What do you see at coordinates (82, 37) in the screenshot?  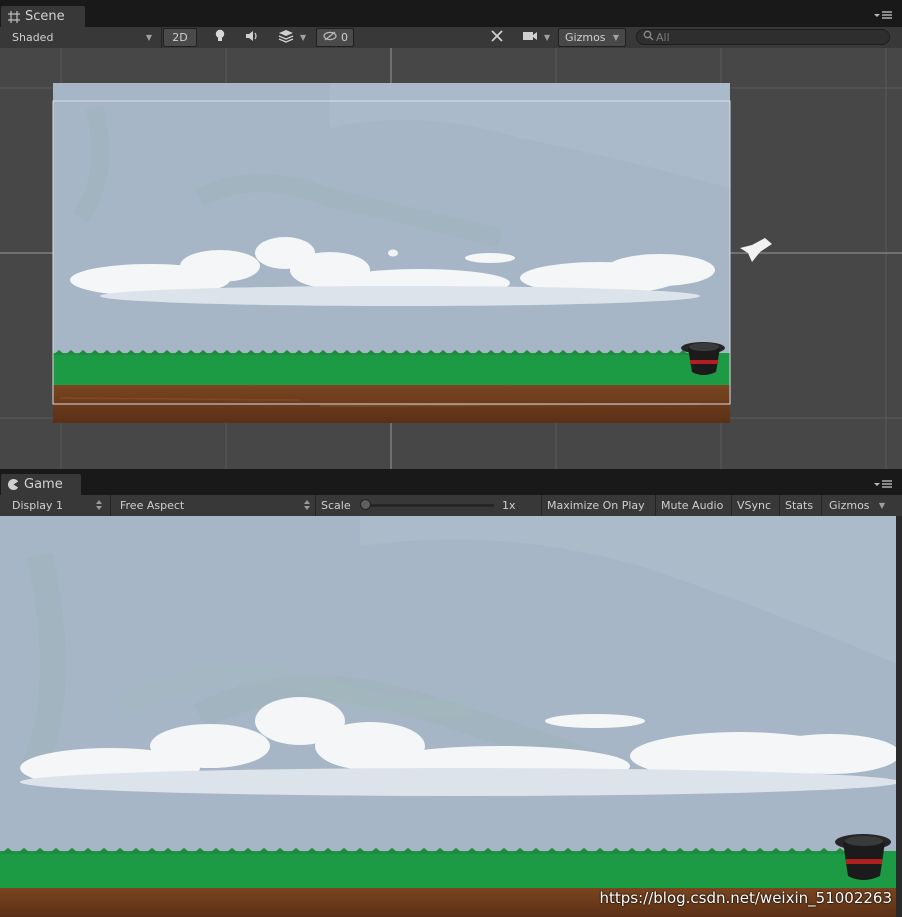 I see `draw-mode-dropdown: Shaded ▼` at bounding box center [82, 37].